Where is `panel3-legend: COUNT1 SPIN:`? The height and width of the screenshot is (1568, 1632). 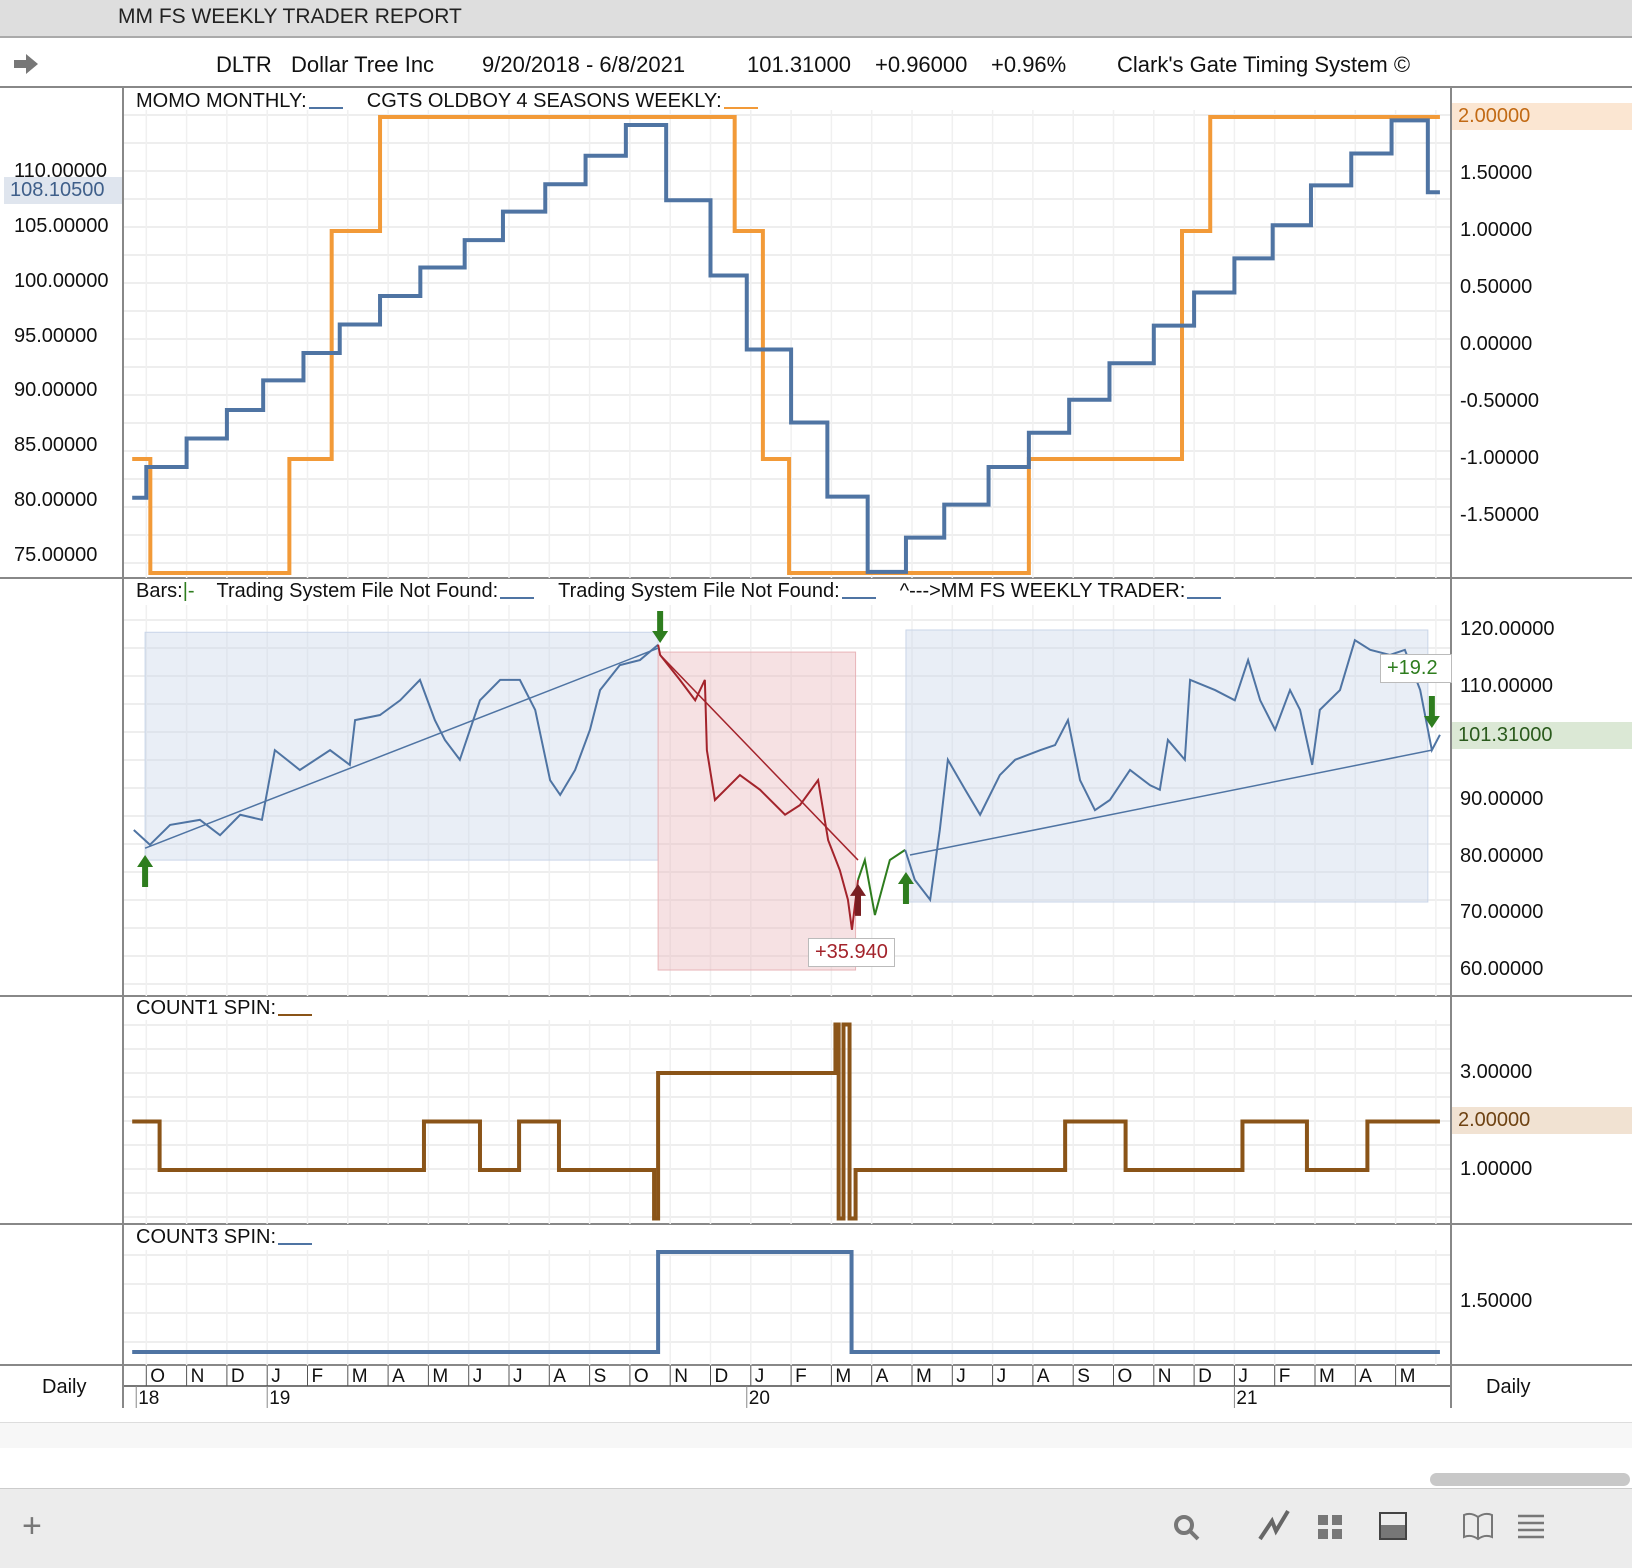 panel3-legend: COUNT1 SPIN: is located at coordinates (224, 1008).